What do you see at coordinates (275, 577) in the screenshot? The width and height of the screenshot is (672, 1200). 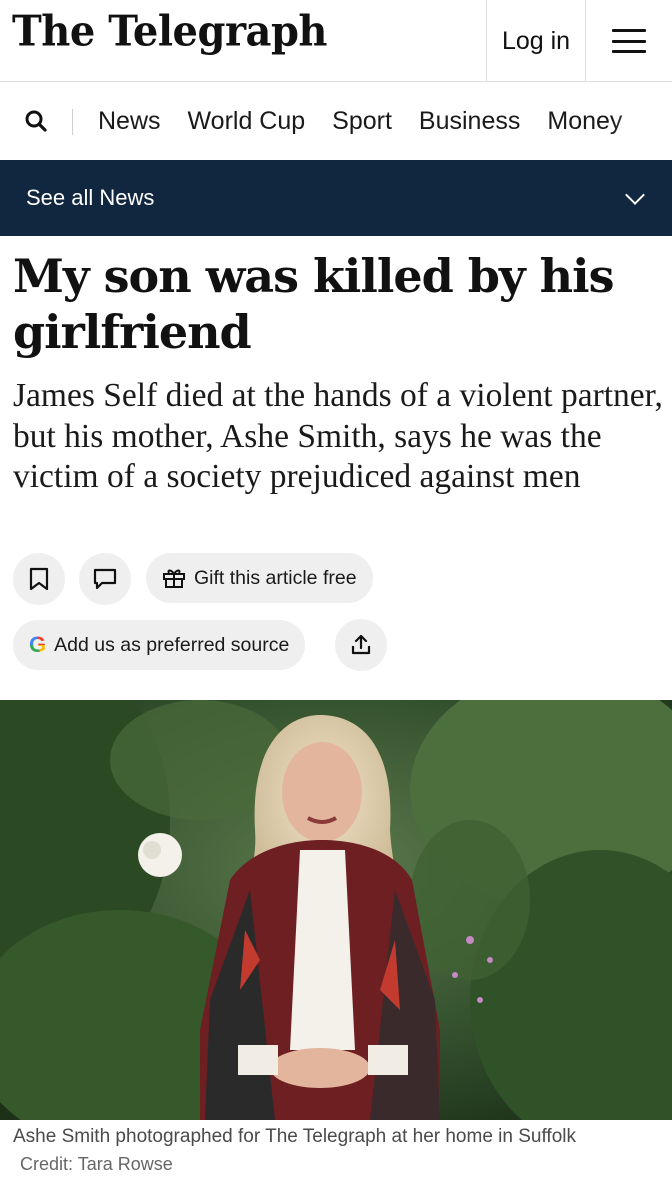 I see `gift-article-label: Gift this article free` at bounding box center [275, 577].